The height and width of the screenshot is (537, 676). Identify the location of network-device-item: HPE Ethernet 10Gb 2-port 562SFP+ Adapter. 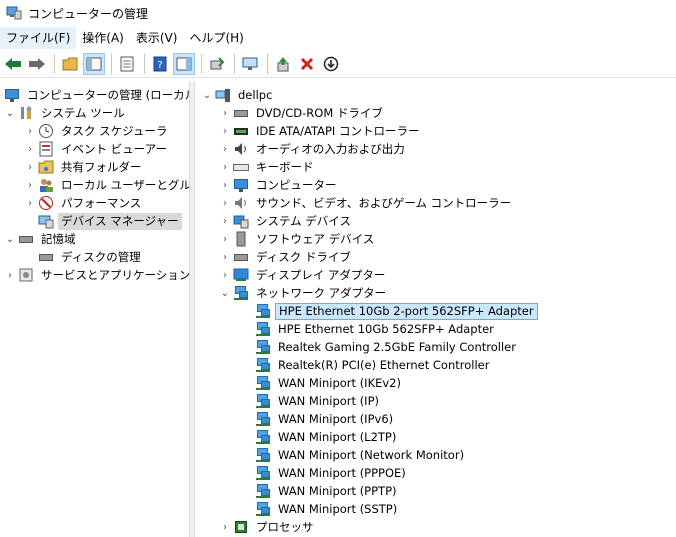
(395, 311).